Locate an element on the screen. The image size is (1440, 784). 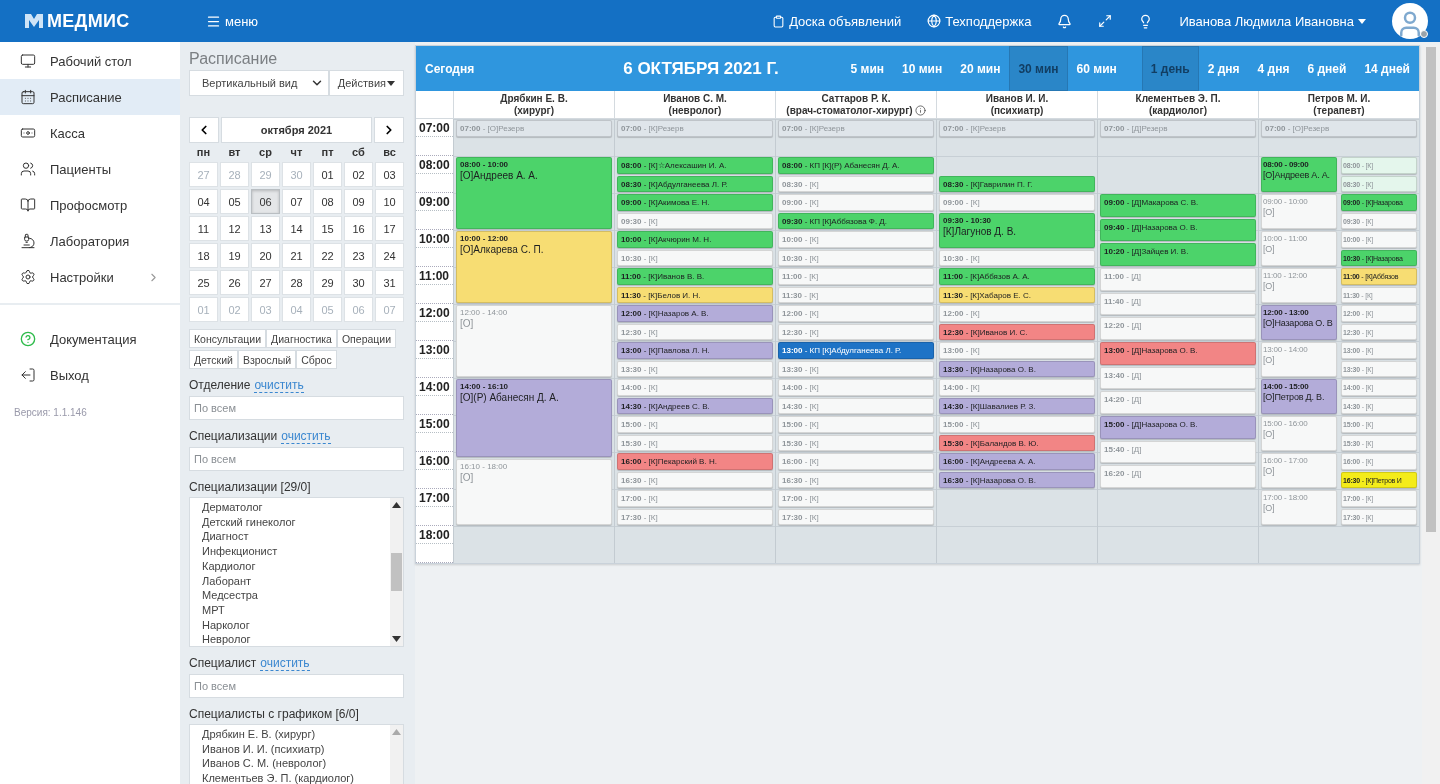
appointment-slot: 10:00 - 12:00 [О]Алкарева С. П. is located at coordinates (534, 267).